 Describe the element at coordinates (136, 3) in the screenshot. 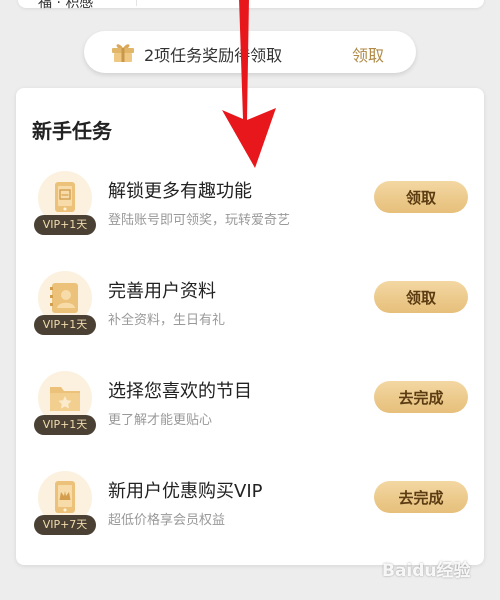

I see `top-card-divider` at that location.